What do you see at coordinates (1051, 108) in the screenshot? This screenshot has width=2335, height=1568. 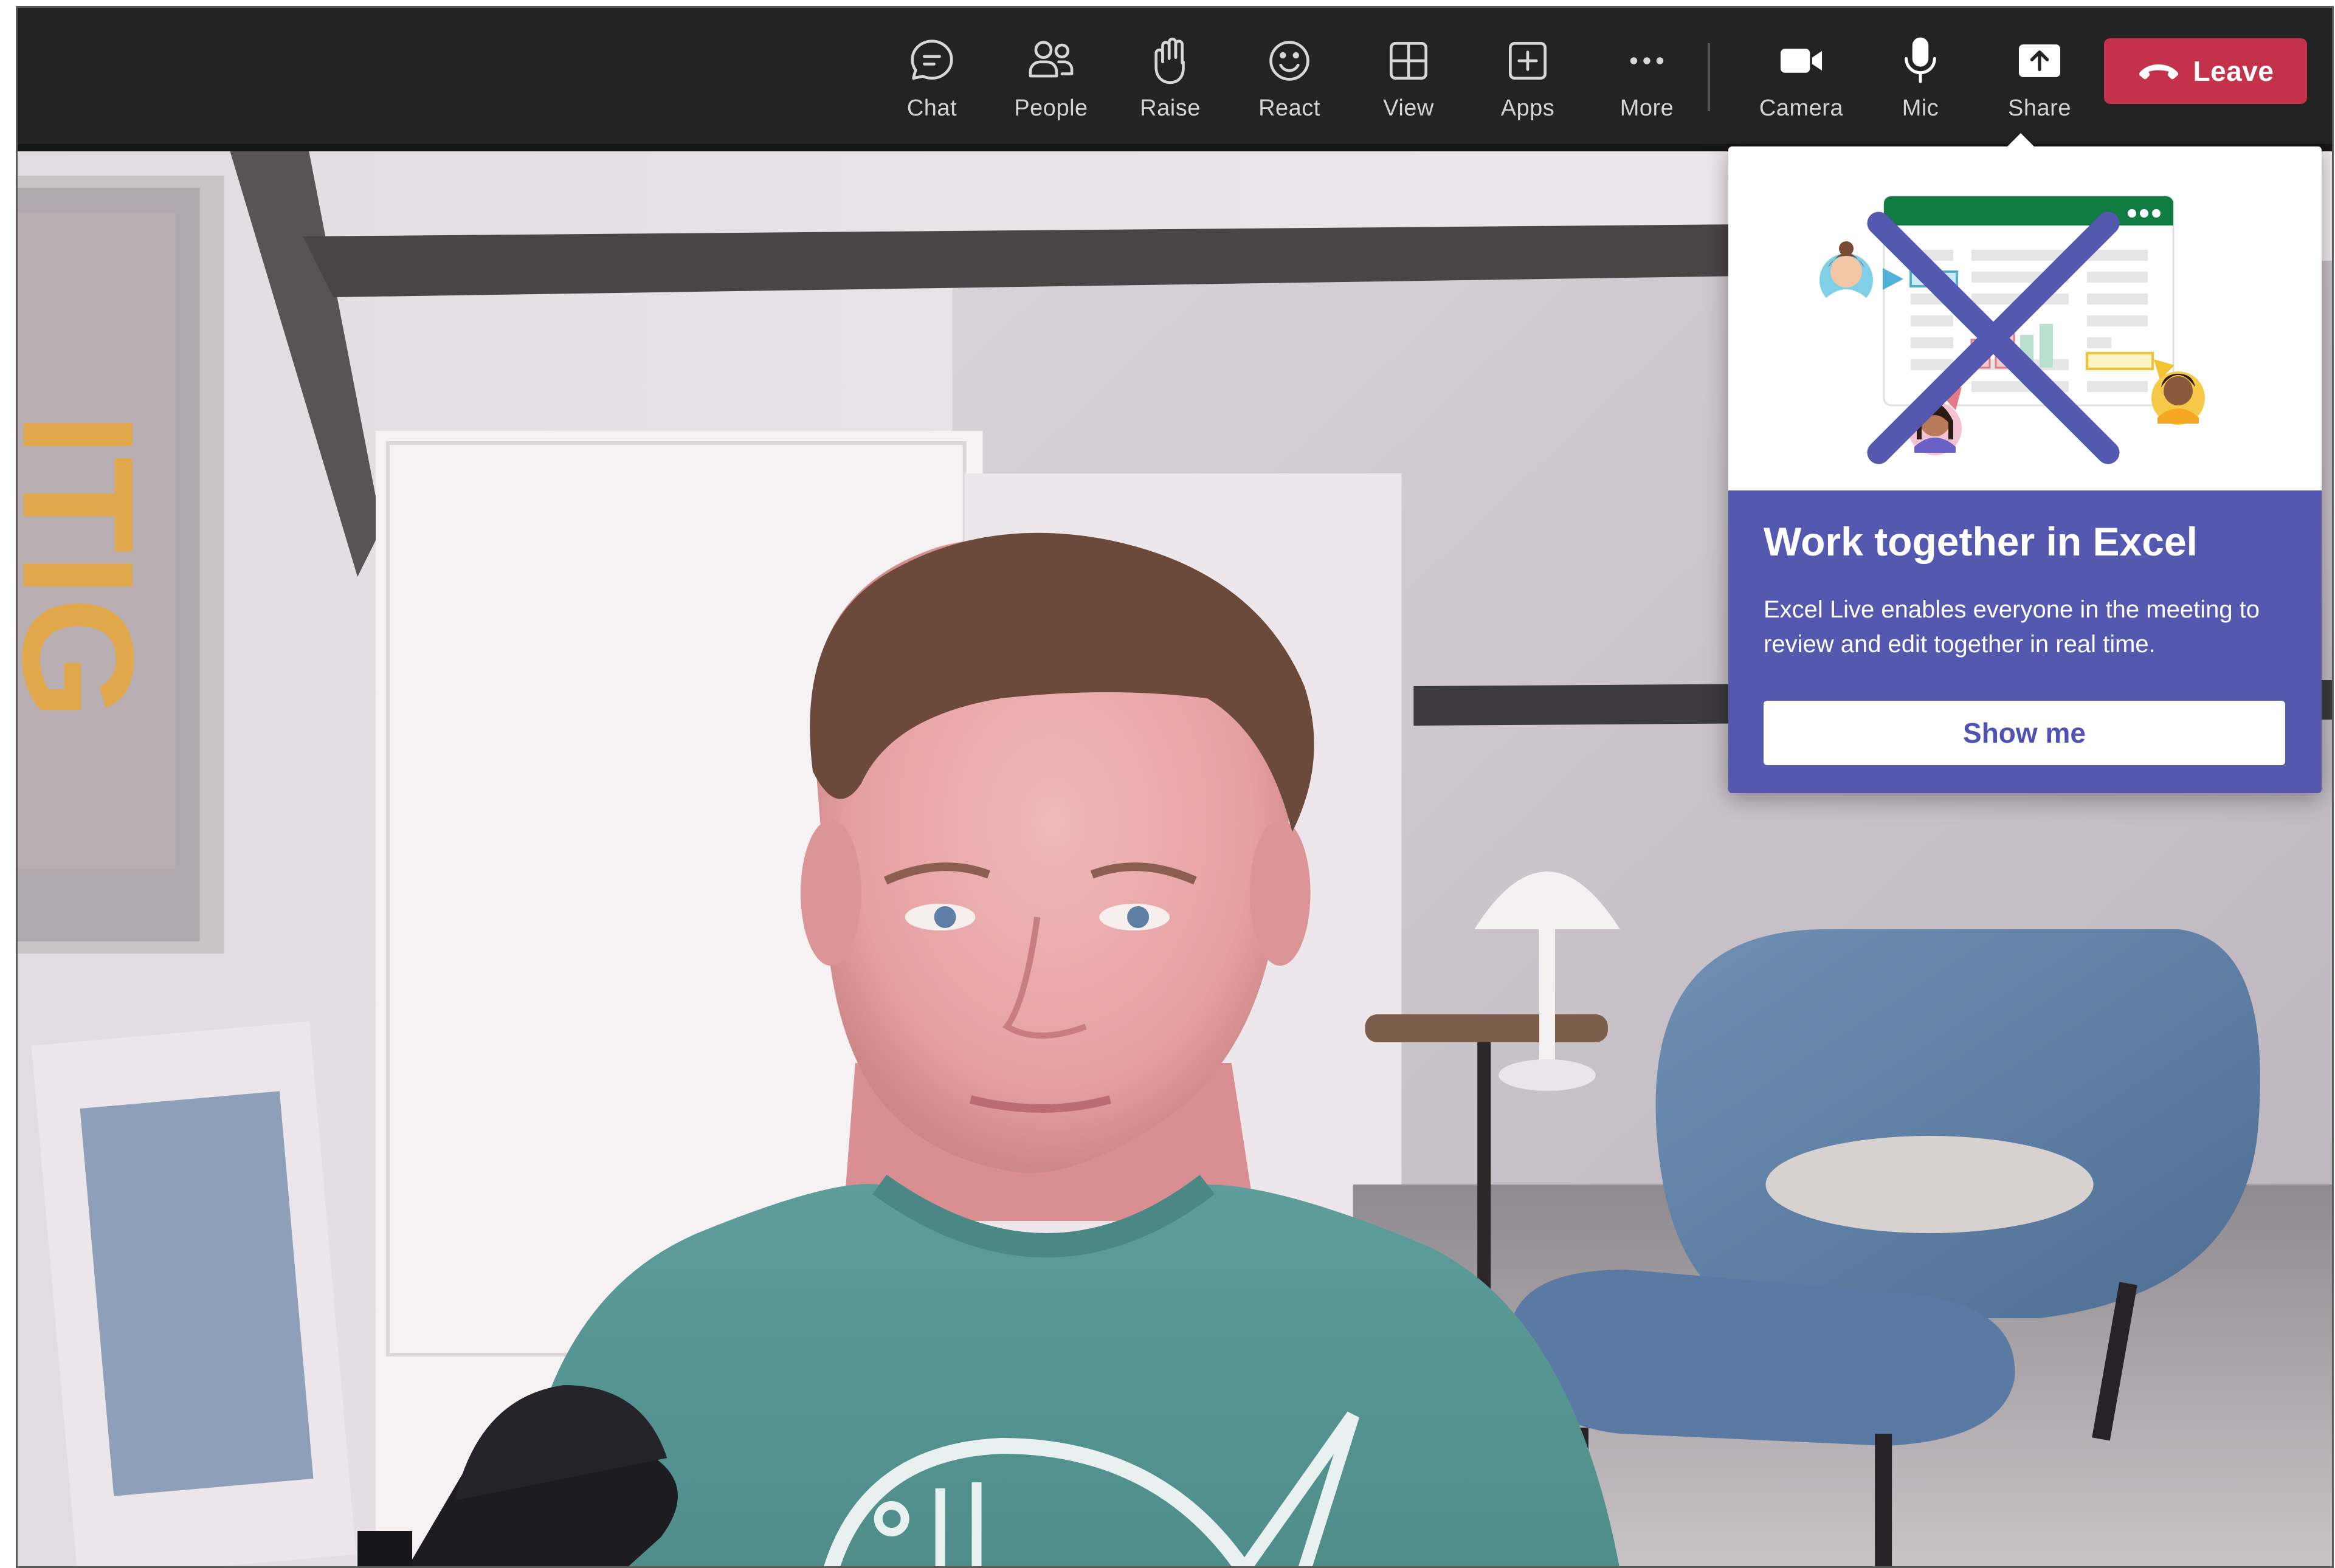 I see `toolbar-people-label: People` at bounding box center [1051, 108].